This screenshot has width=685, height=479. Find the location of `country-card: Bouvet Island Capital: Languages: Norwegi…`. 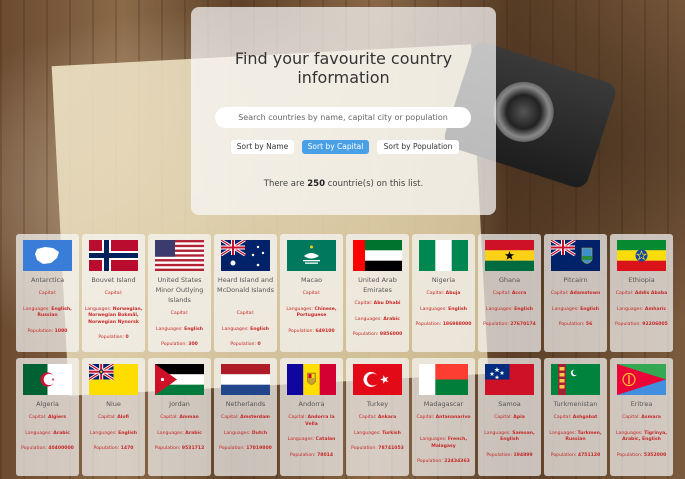

country-card: Bouvet Island Capital: Languages: Norwegi… is located at coordinates (113, 293).